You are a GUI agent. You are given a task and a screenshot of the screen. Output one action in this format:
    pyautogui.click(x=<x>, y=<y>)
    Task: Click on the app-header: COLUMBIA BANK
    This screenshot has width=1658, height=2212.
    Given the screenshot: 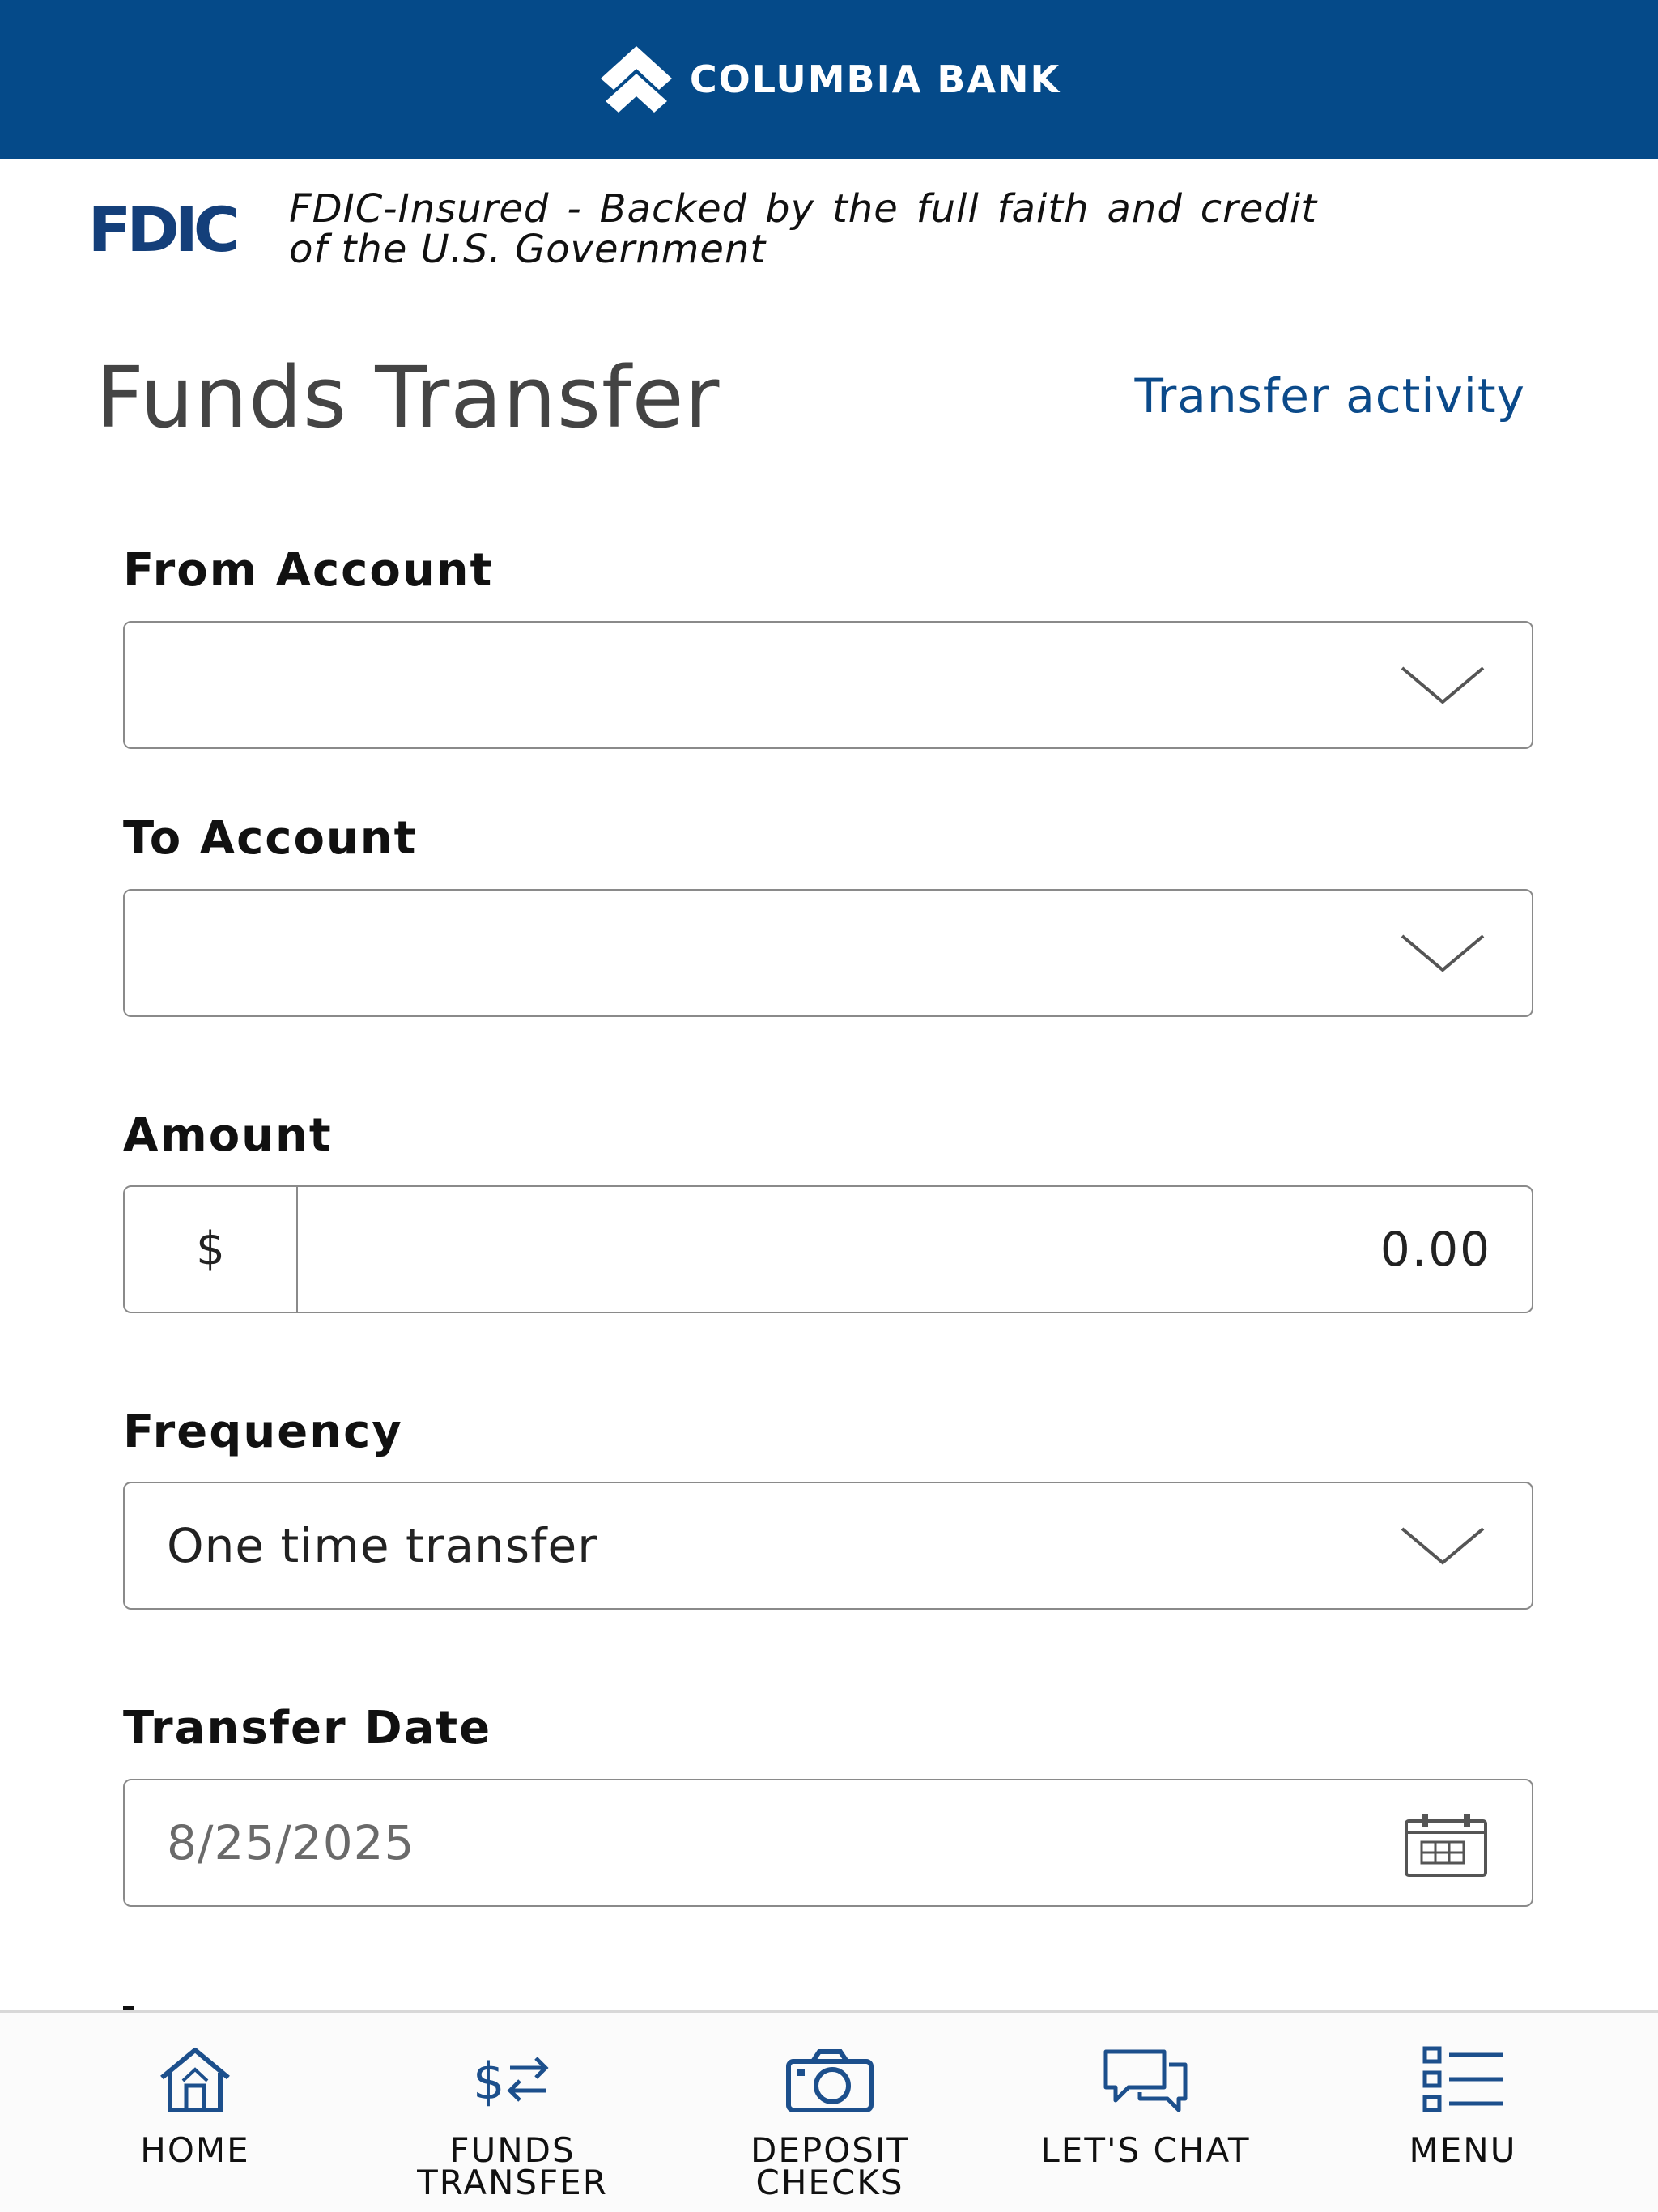 What is the action you would take?
    pyautogui.click(x=829, y=79)
    